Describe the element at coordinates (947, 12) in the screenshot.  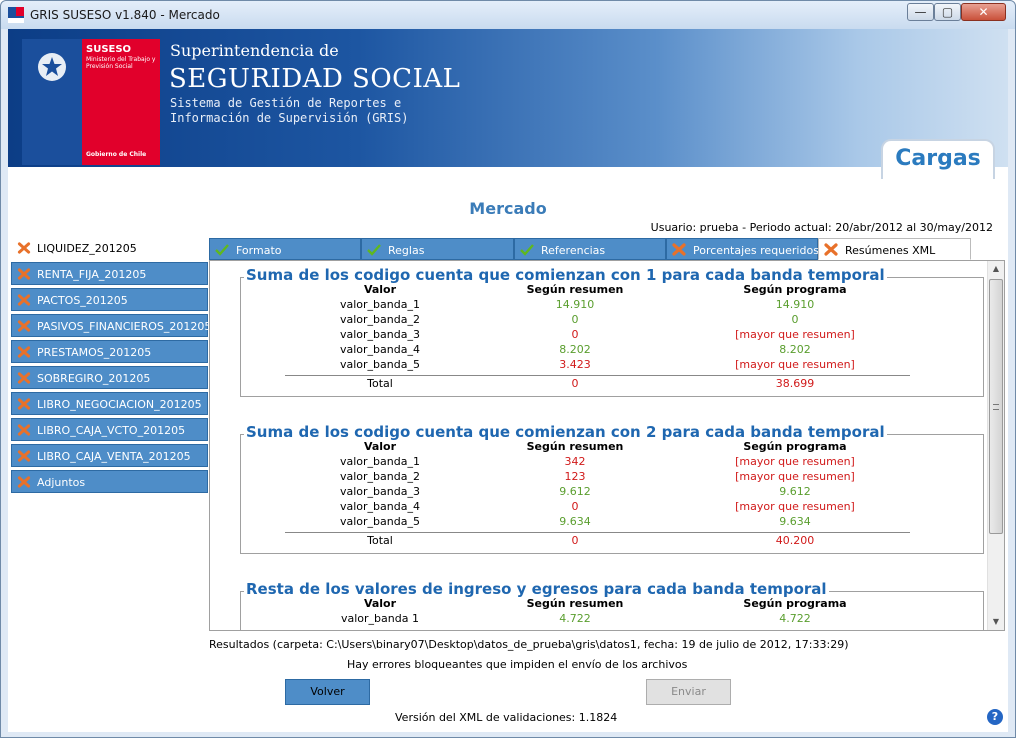
I see `maximize-button: ▢` at that location.